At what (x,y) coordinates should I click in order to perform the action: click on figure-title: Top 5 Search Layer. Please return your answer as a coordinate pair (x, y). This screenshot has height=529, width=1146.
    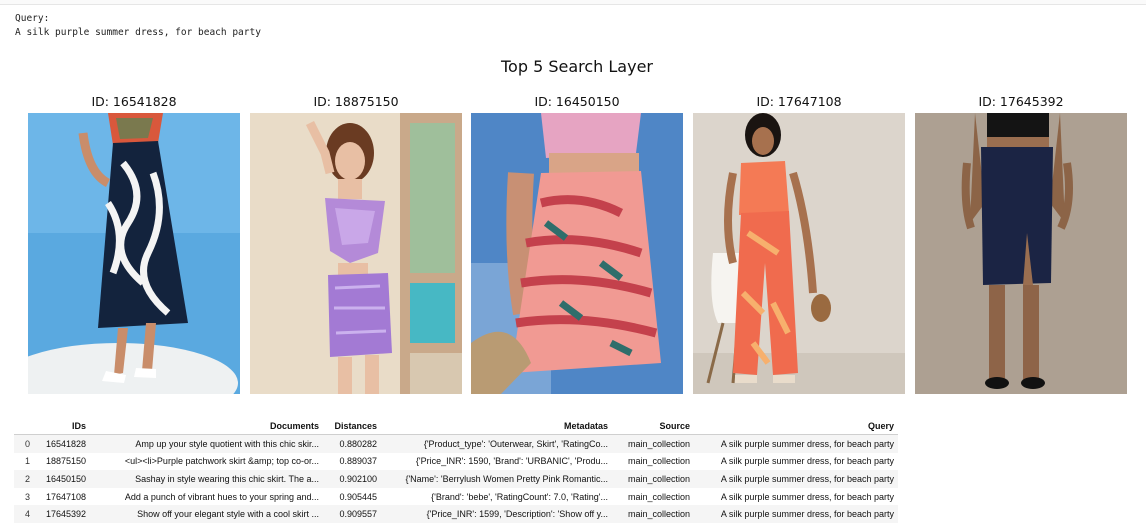
    Looking at the image, I should click on (576, 66).